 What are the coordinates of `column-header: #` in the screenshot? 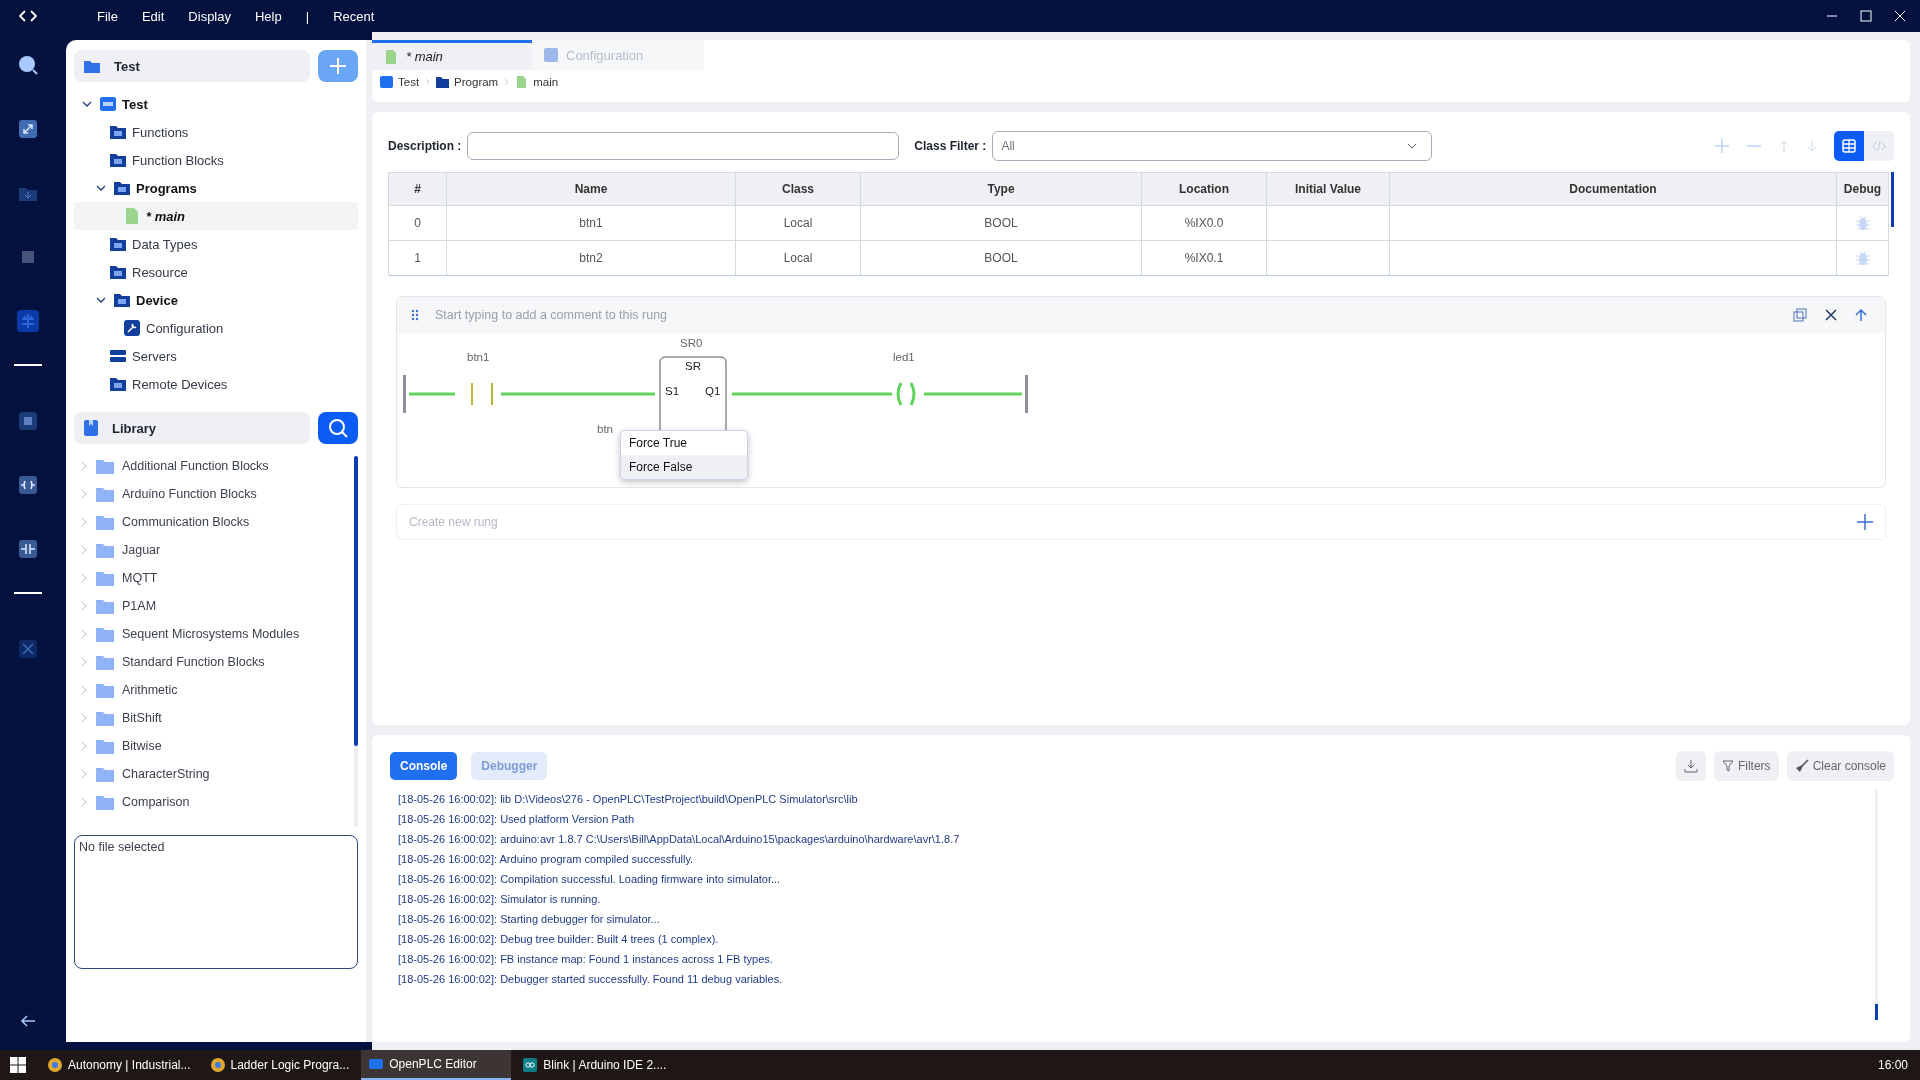 It's located at (418, 189).